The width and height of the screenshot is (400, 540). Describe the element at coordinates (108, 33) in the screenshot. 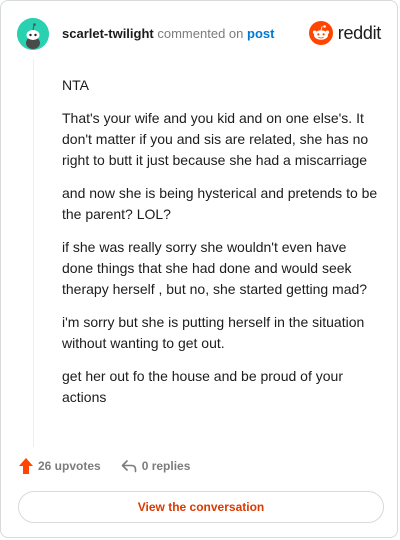

I see `username-link: scarlet-twilight` at that location.